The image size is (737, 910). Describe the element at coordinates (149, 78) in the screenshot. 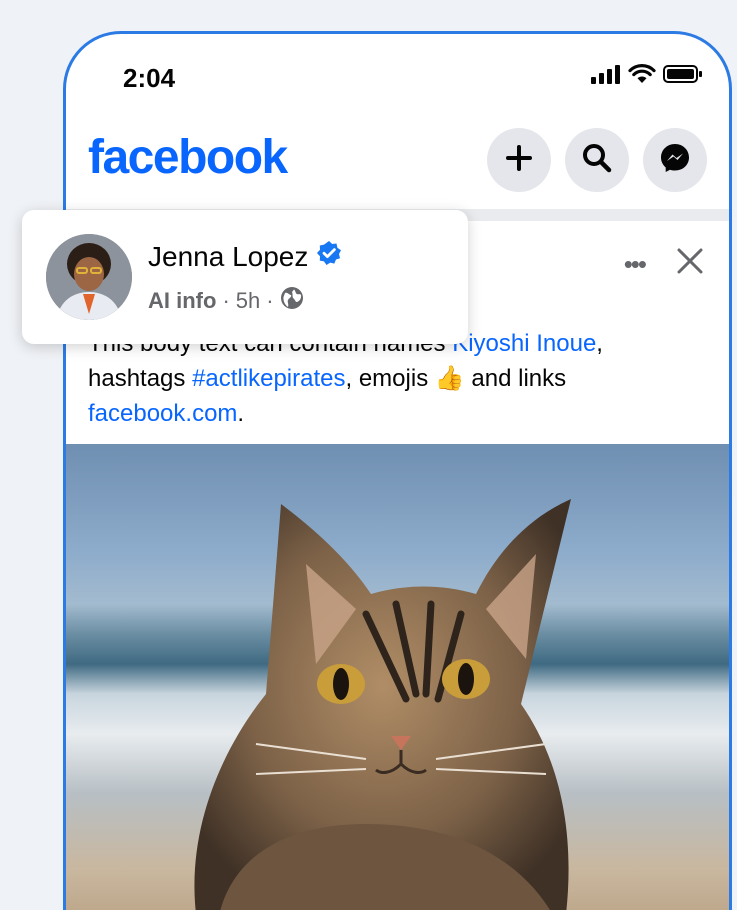

I see `status-time: 2:04` at that location.